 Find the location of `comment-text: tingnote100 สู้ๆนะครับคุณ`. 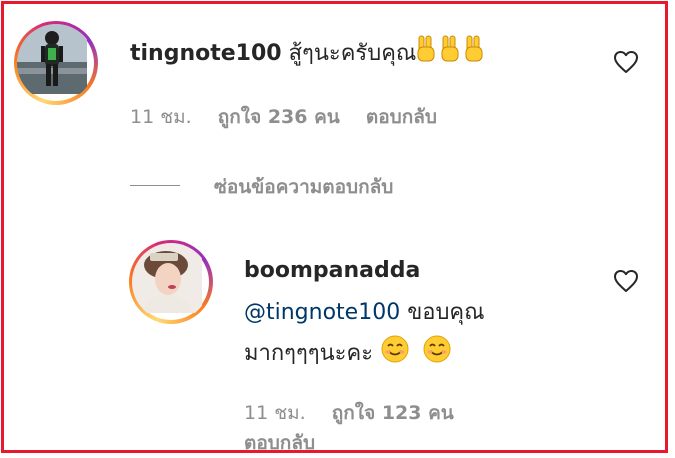

comment-text: tingnote100 สู้ๆนะครับคุณ is located at coordinates (309, 52).